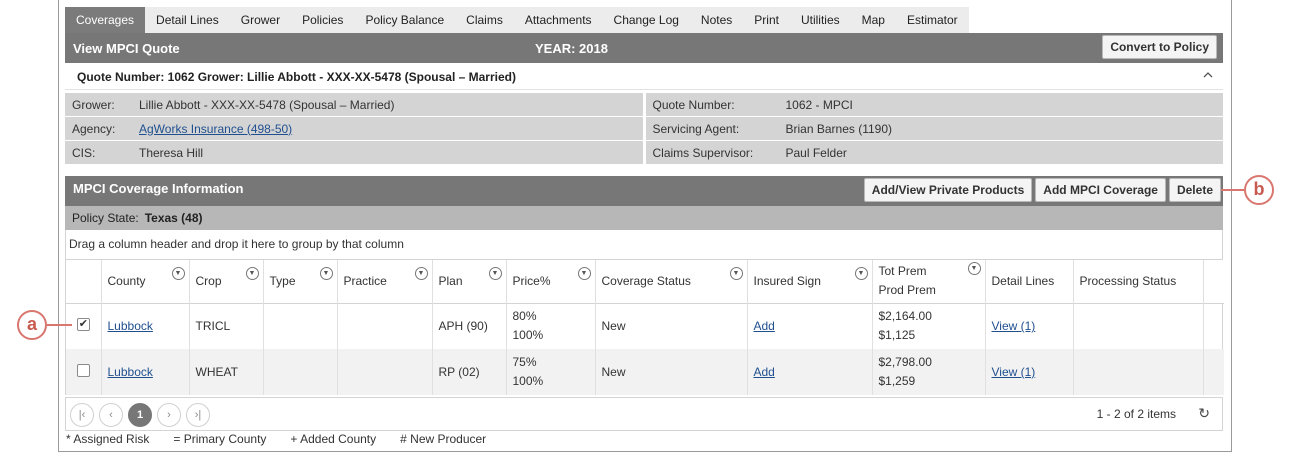  I want to click on tab-map: Map, so click(873, 20).